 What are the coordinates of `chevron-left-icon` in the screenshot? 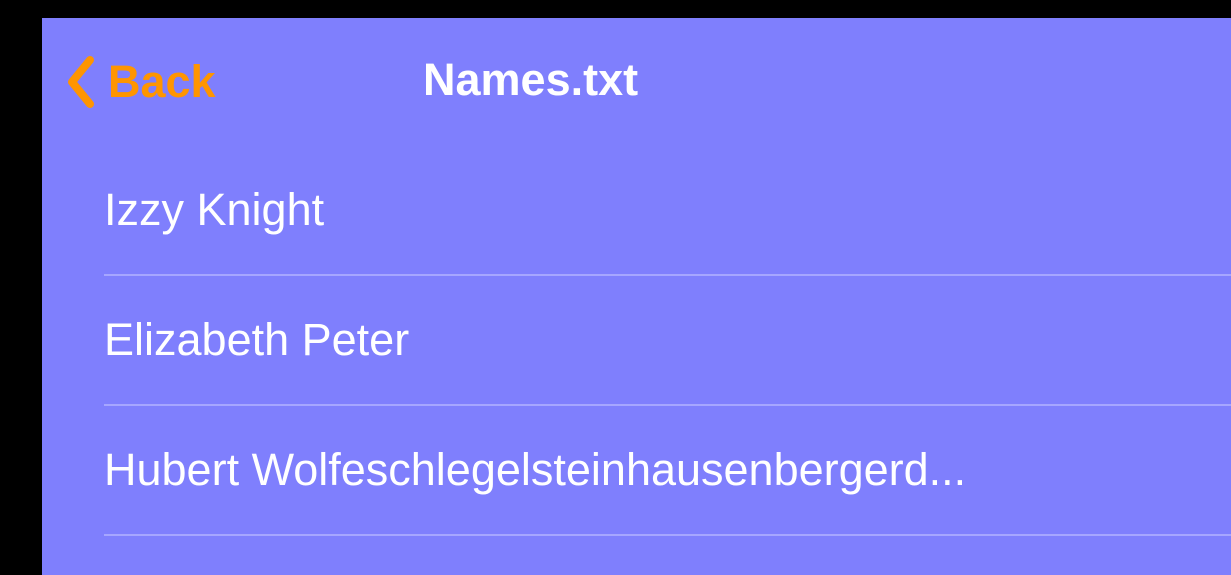 It's located at (81, 82).